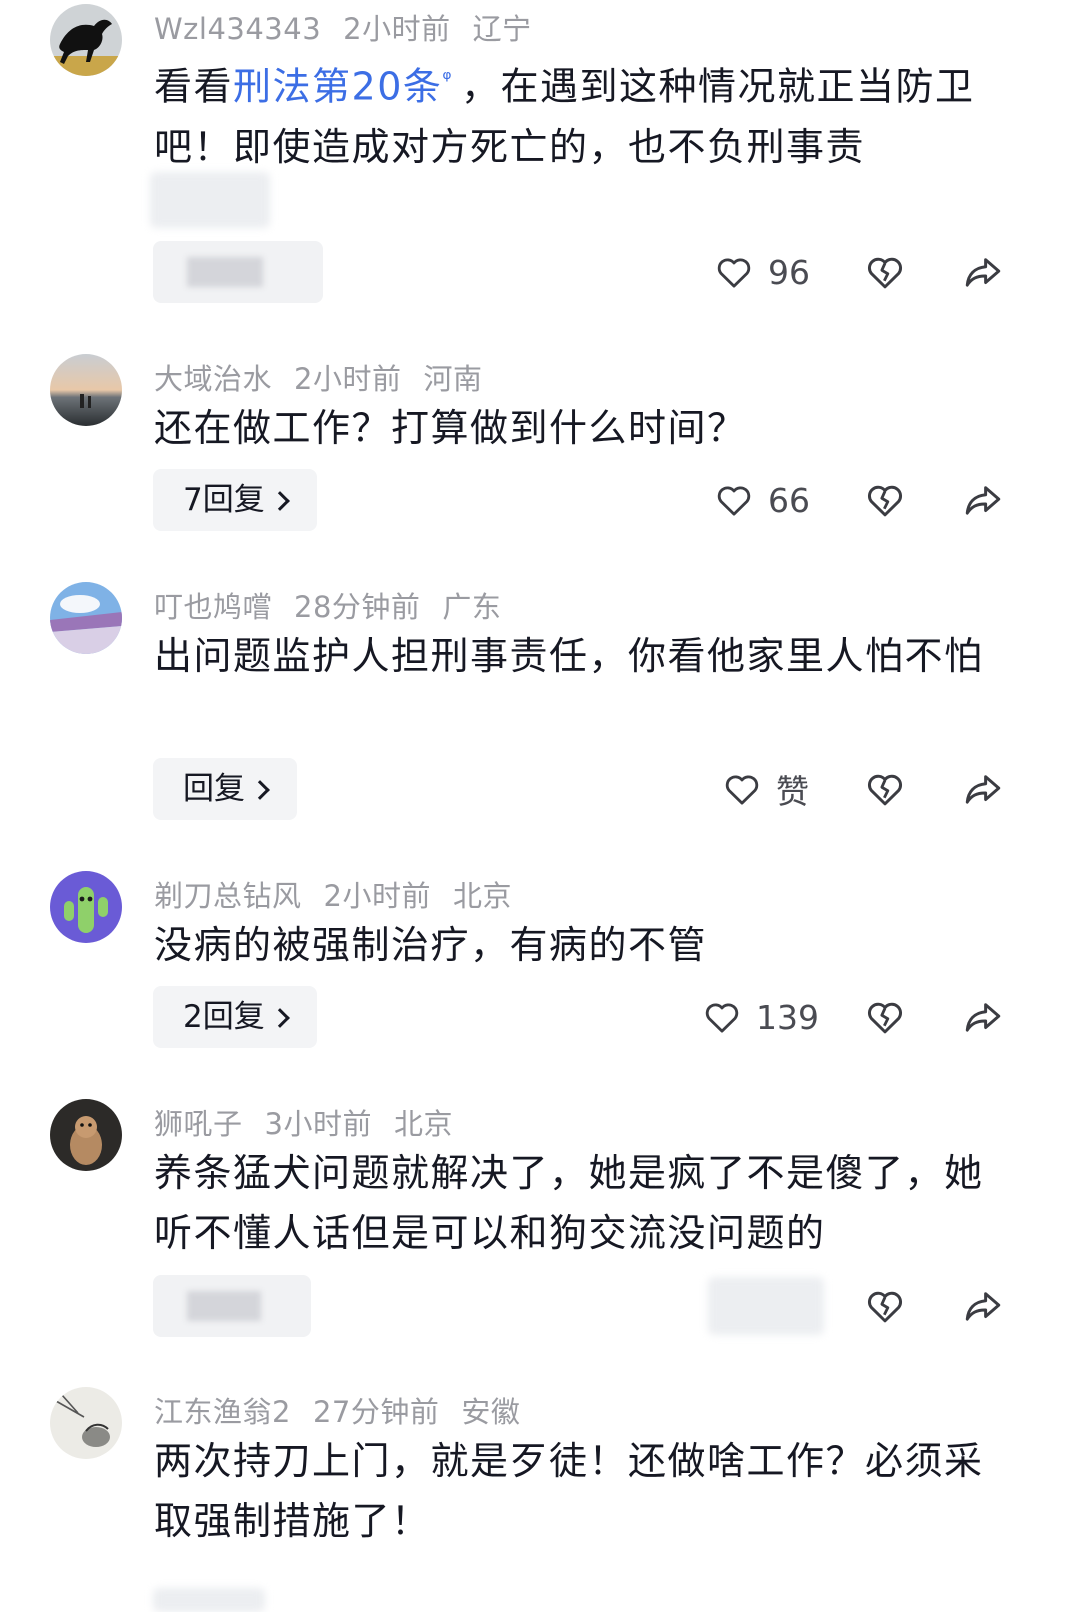 This screenshot has width=1080, height=1612. Describe the element at coordinates (431, 945) in the screenshot. I see `comment-text: 没病的被强制治疗，有病的不管` at that location.